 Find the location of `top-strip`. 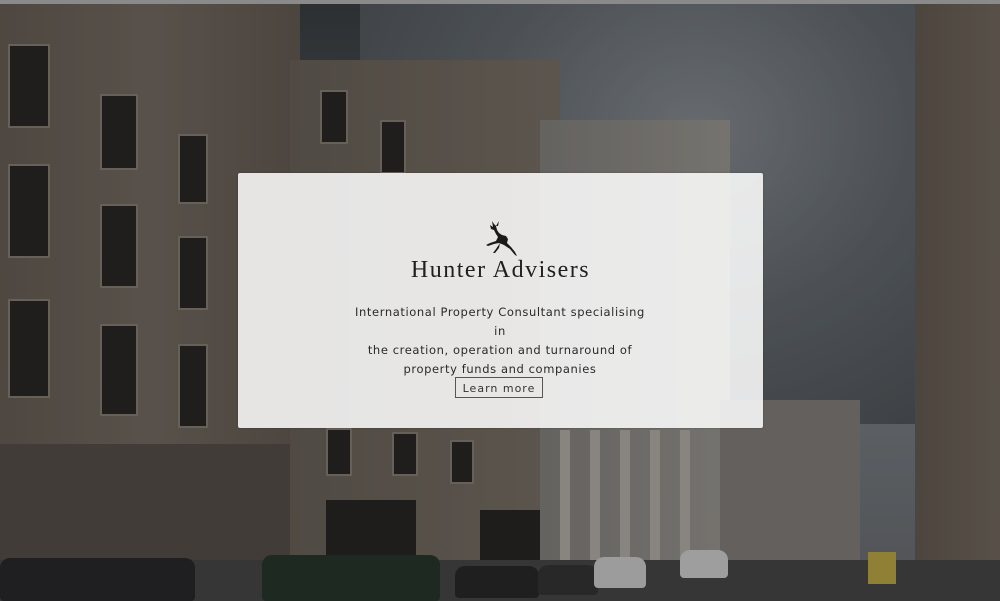

top-strip is located at coordinates (500, 2).